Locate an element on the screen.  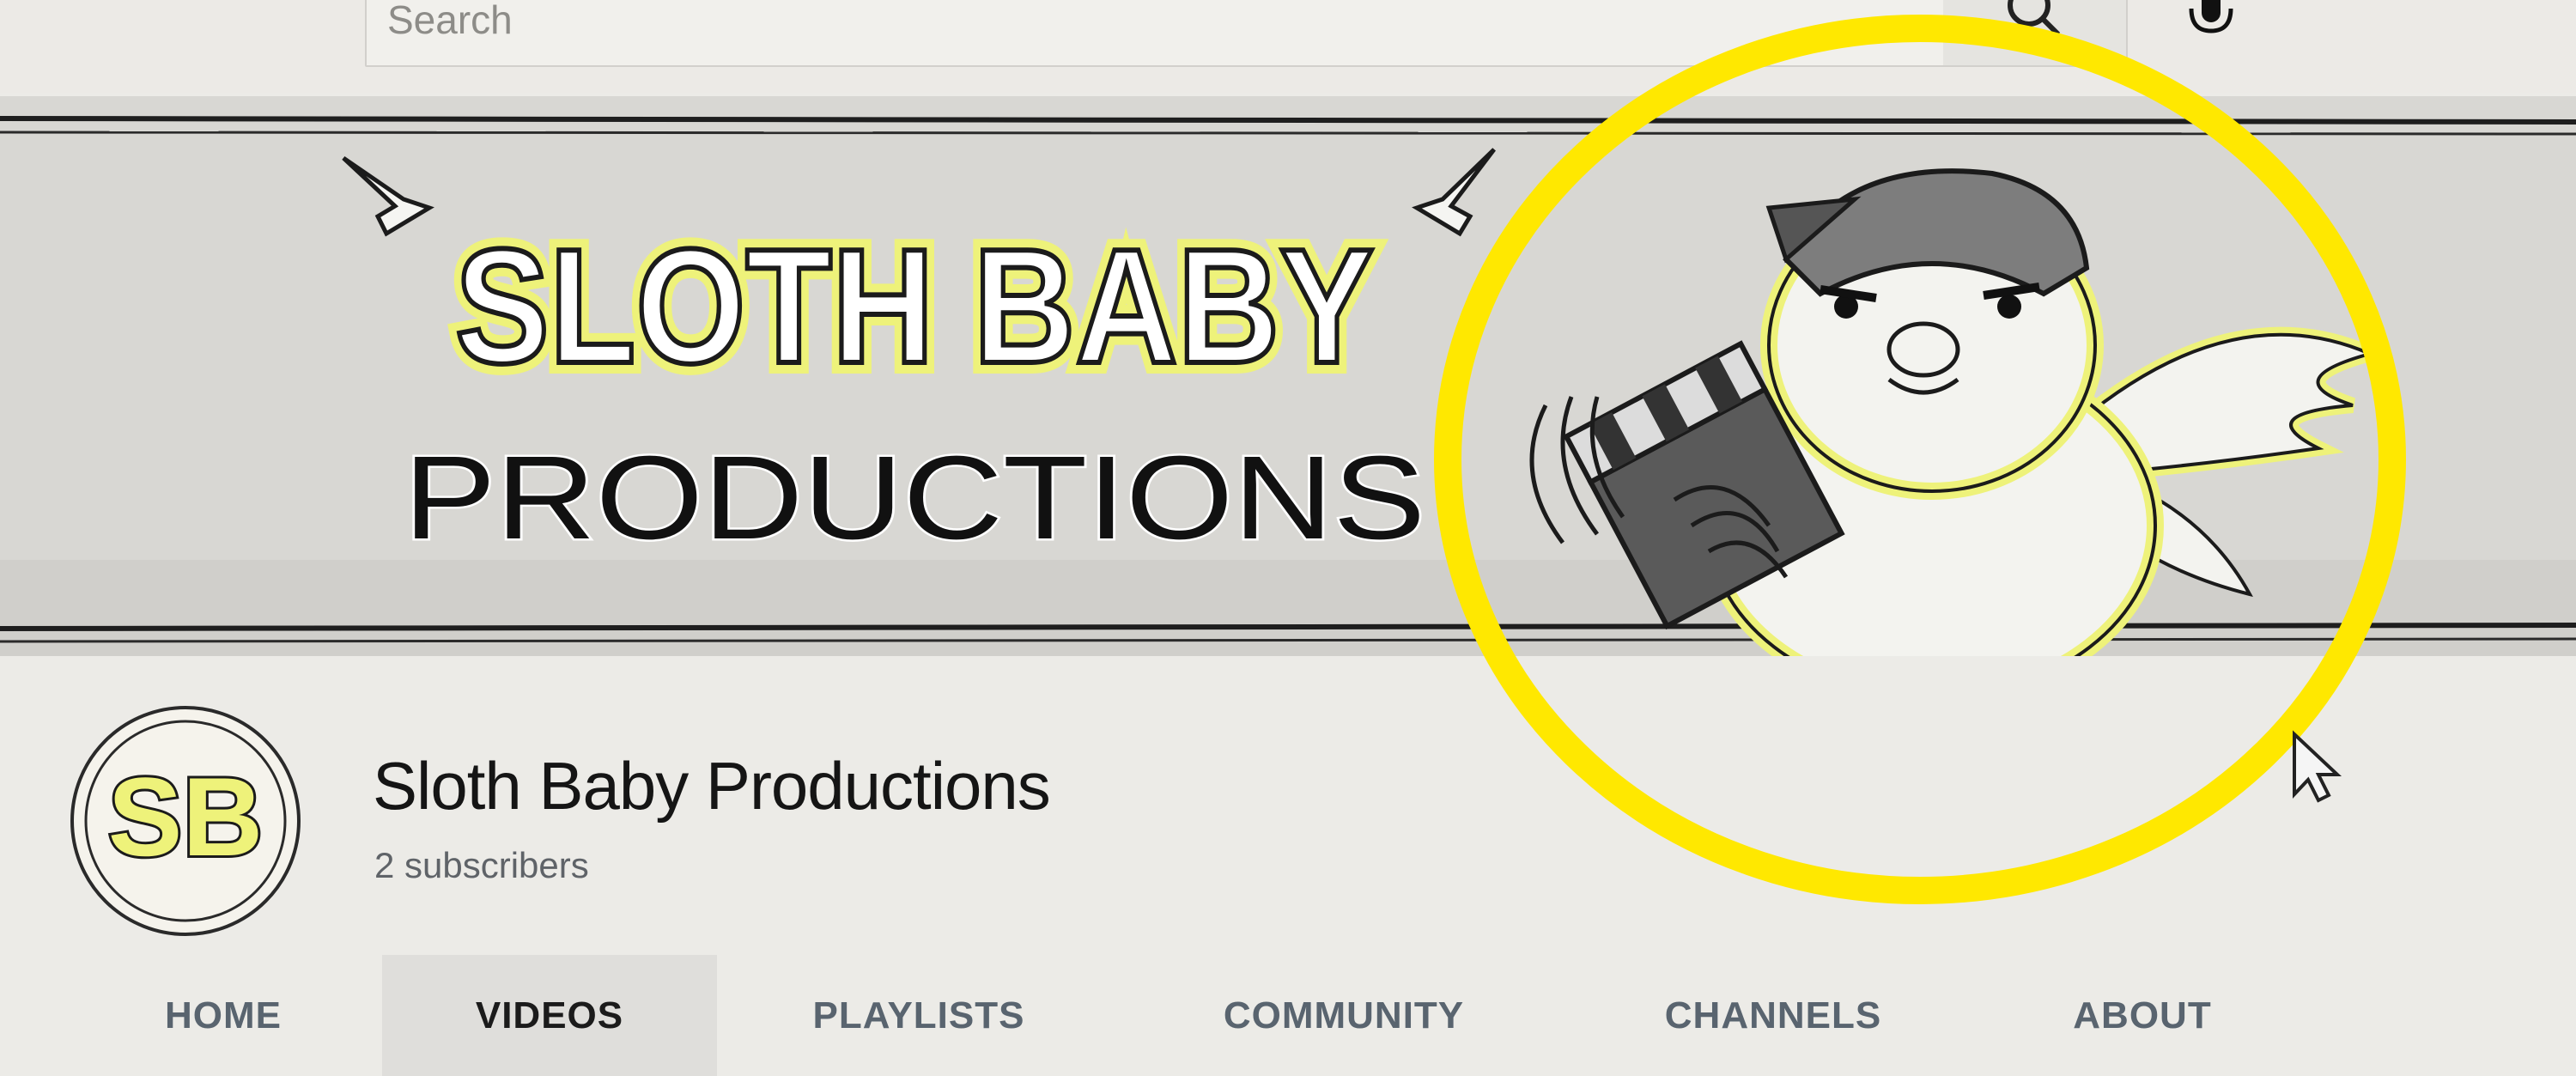
search-input is located at coordinates (1118, 23).